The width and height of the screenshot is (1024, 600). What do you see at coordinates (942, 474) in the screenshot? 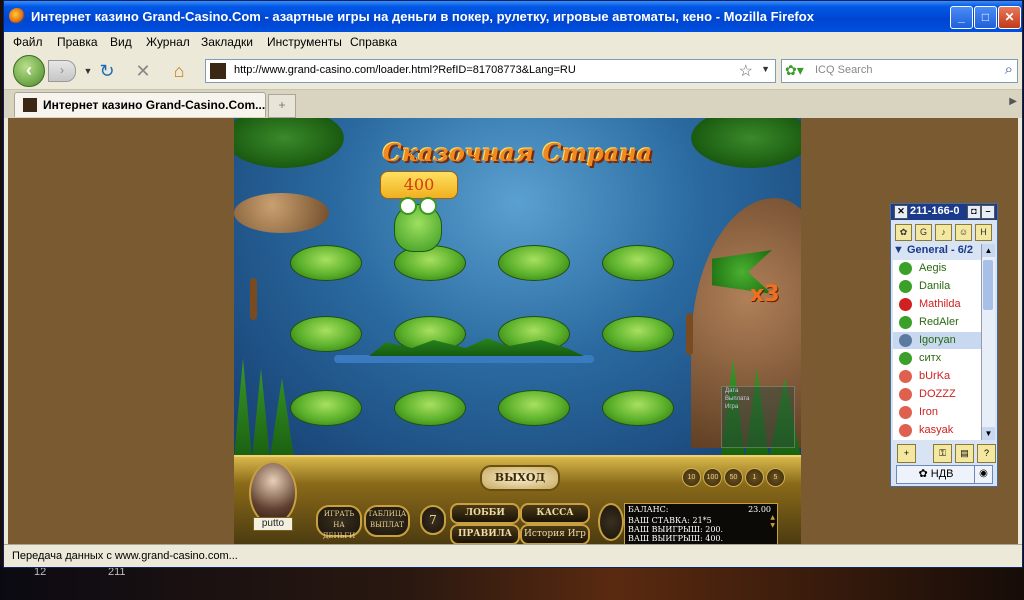
I see `icq-status-label: НДВ` at bounding box center [942, 474].